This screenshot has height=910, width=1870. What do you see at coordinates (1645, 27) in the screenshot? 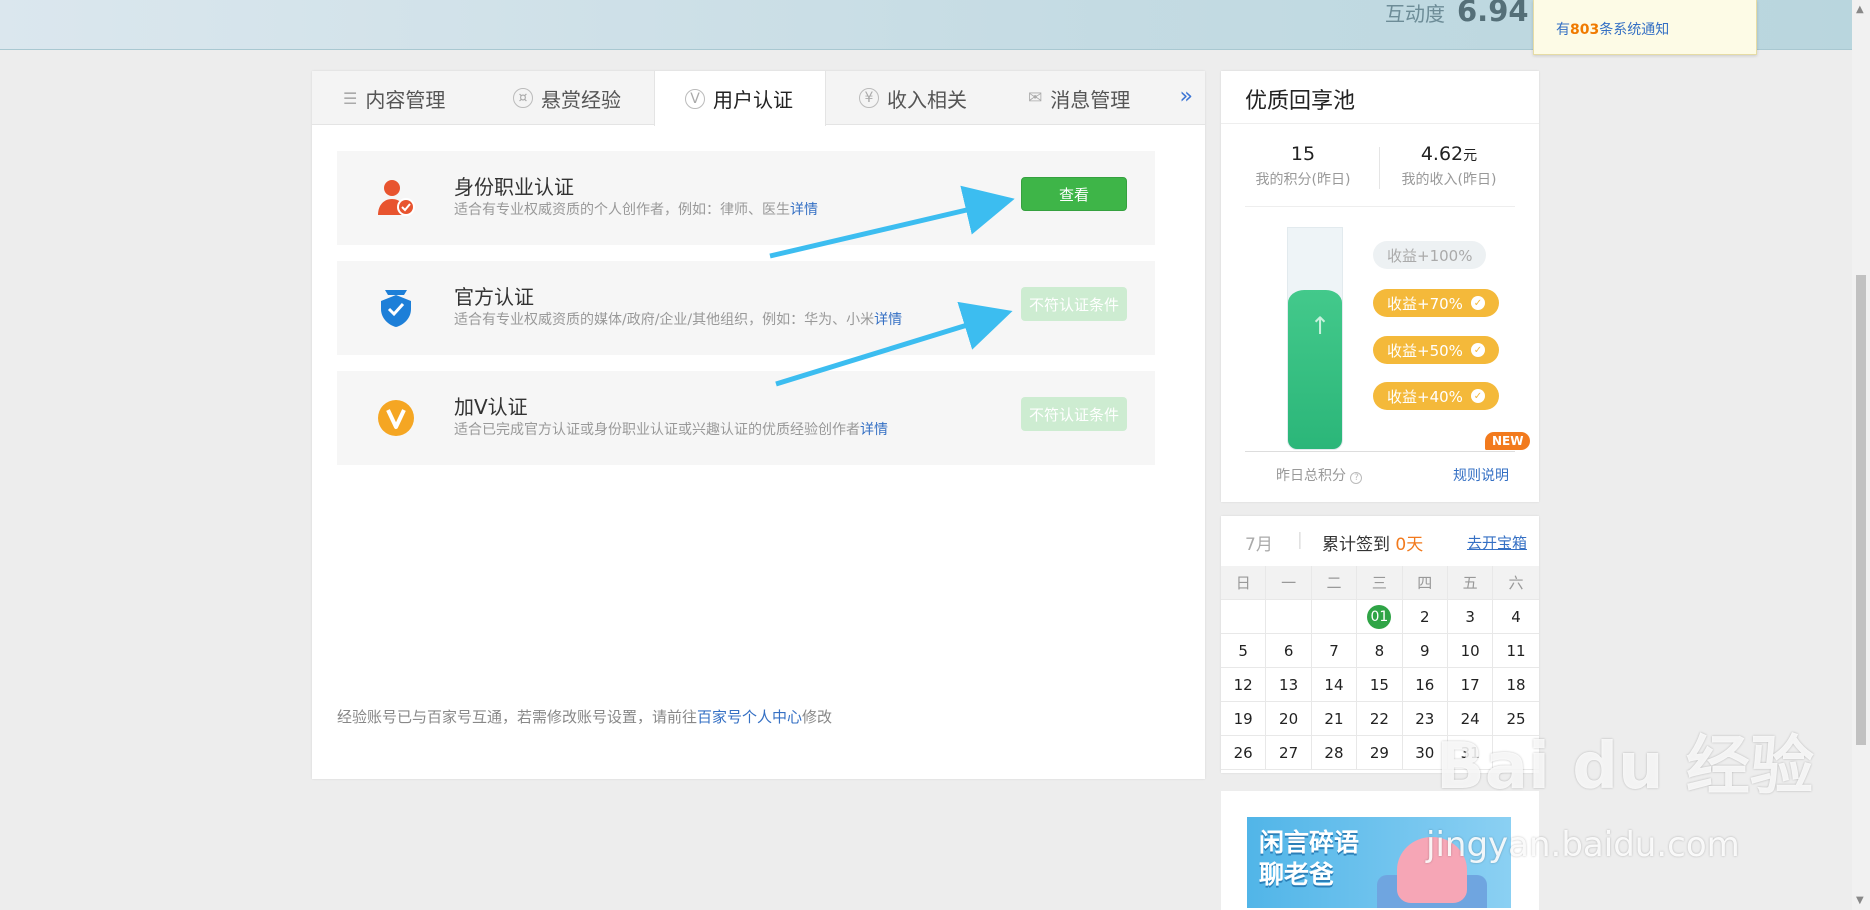
I see `system-notice: 有803条系统通知` at bounding box center [1645, 27].